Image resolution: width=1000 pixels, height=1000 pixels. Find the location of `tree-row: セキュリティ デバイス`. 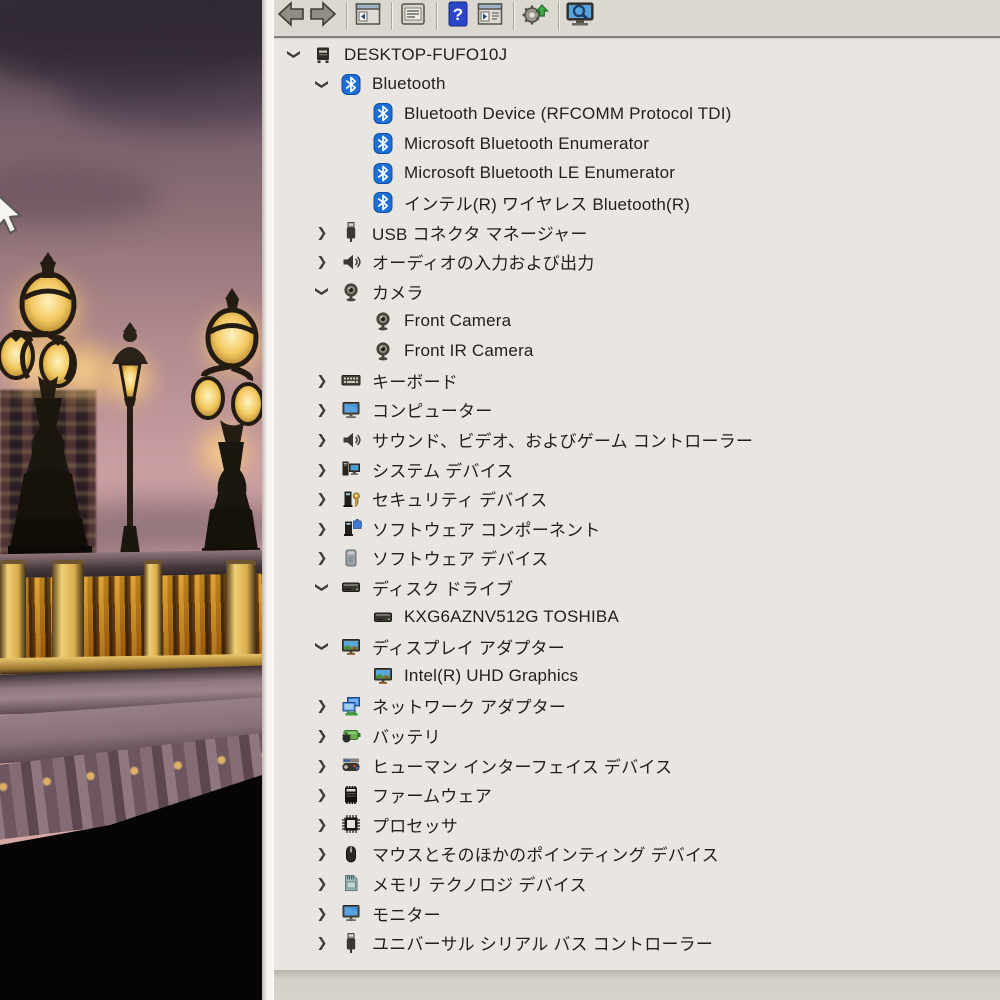

tree-row: セキュリティ デバイス is located at coordinates (637, 499).